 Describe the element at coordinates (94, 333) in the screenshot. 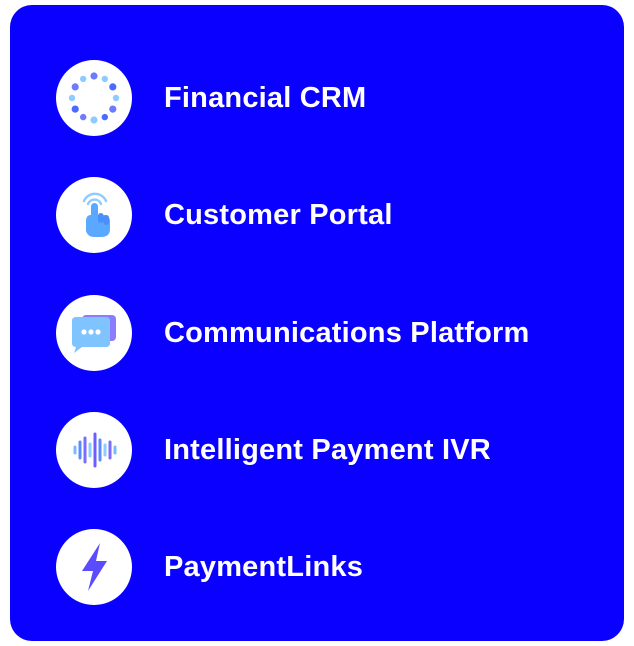

I see `chat-bubble-icon` at that location.